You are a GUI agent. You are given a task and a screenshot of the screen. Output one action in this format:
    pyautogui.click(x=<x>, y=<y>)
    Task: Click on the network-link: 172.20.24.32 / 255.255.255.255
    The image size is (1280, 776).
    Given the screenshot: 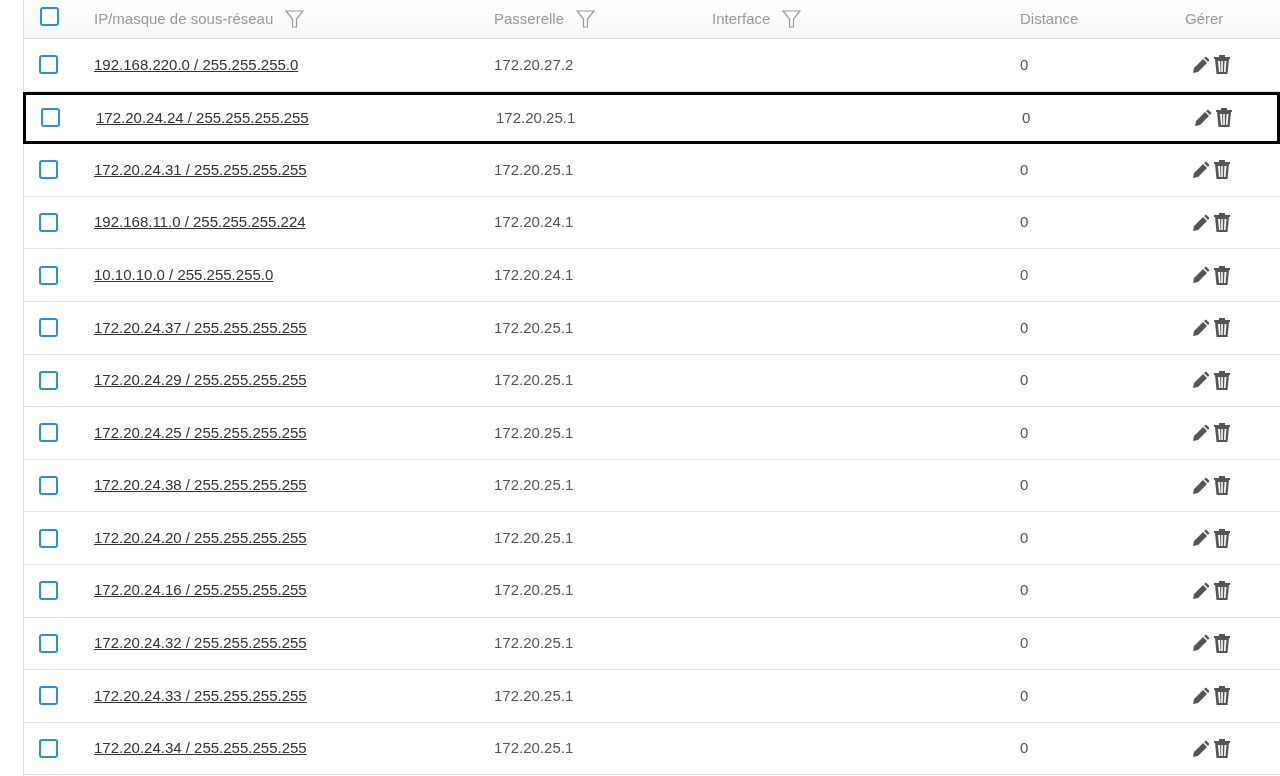 What is the action you would take?
    pyautogui.click(x=200, y=643)
    